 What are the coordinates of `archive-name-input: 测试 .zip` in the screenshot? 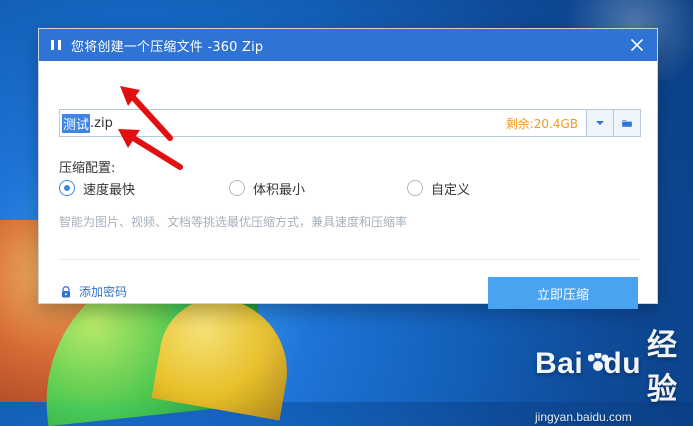 It's located at (283, 123).